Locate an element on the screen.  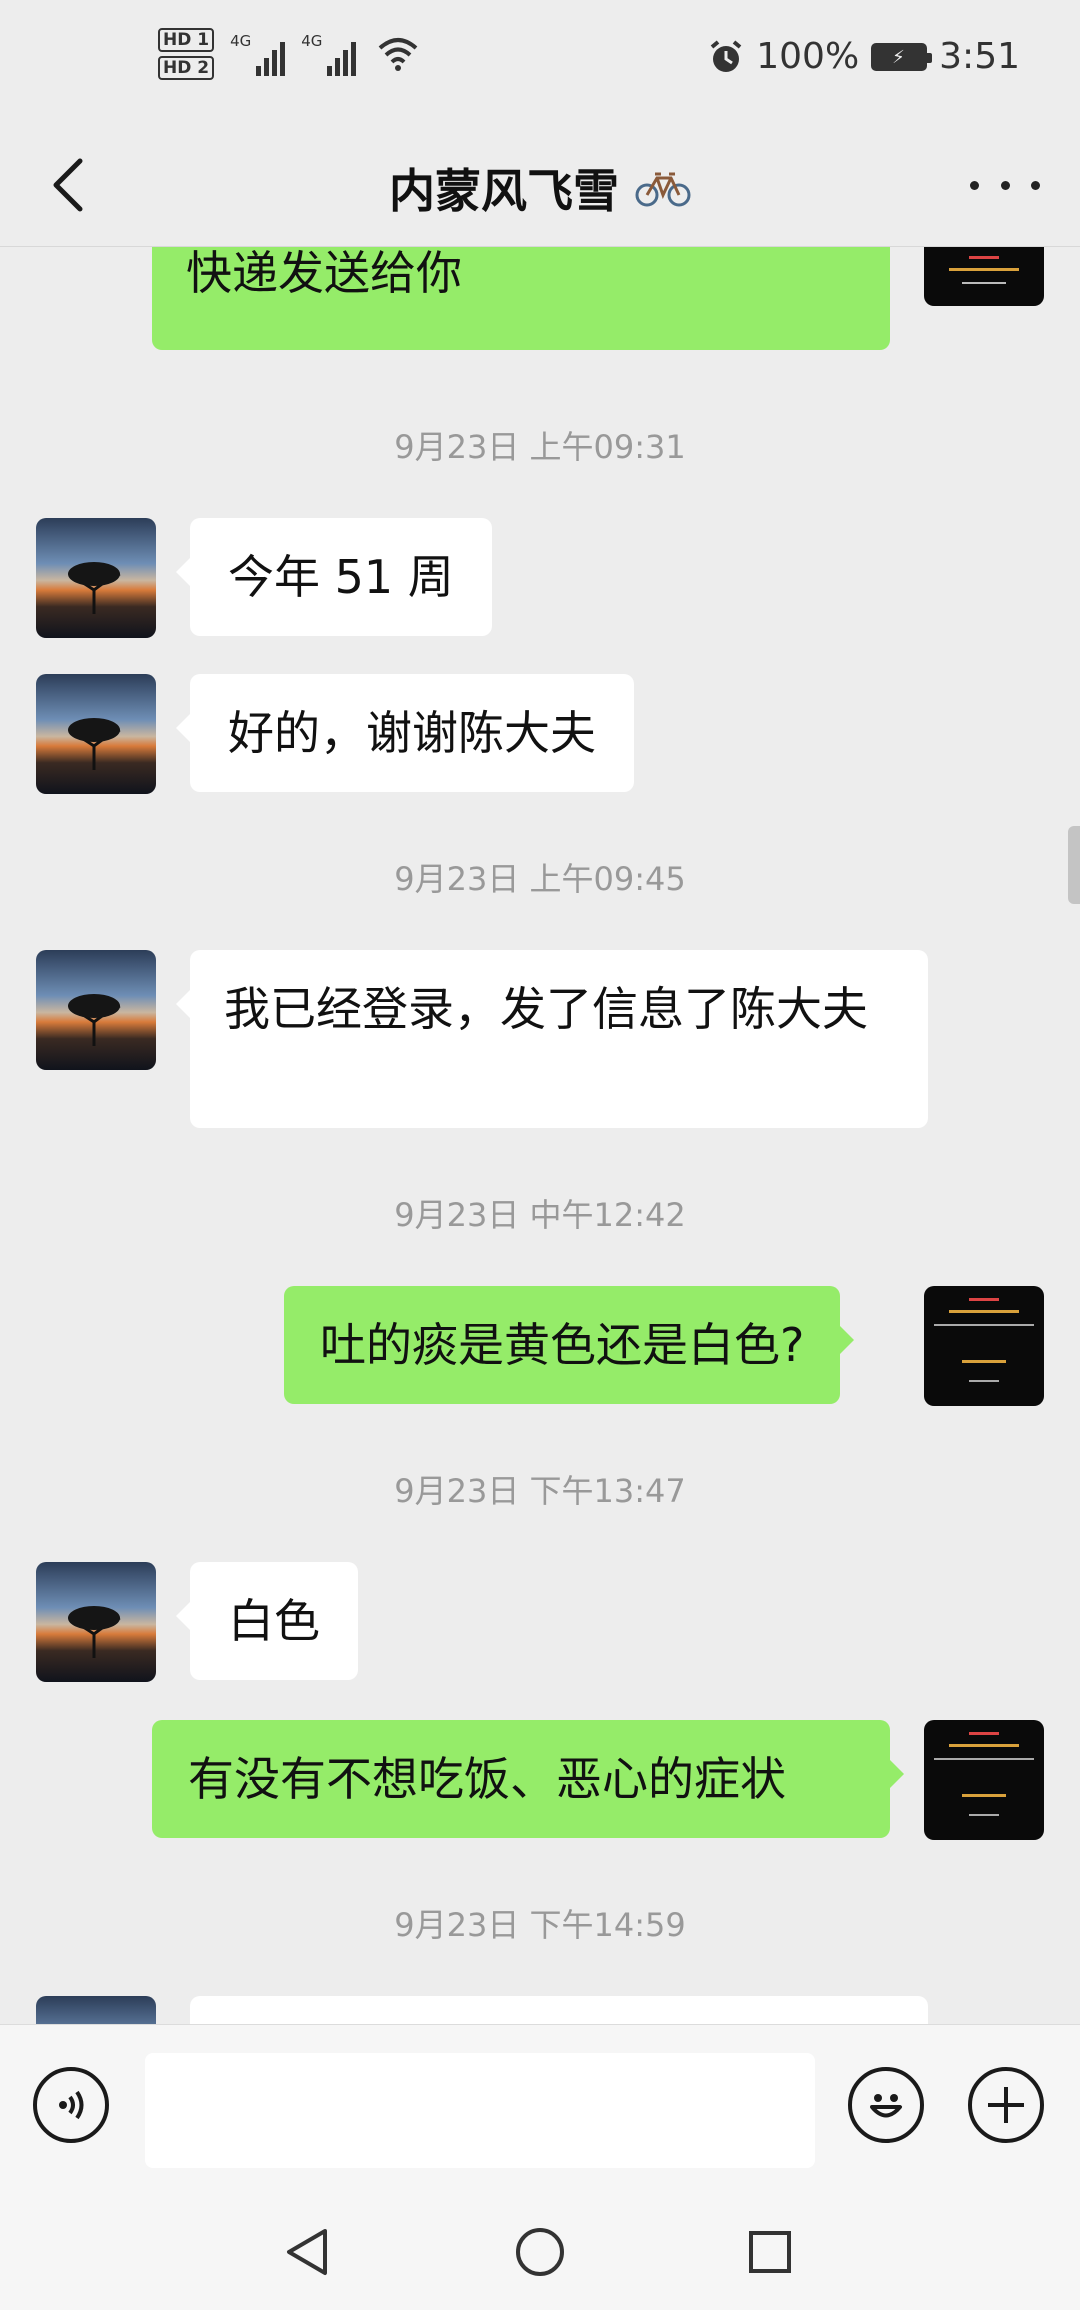
emoji-icon is located at coordinates (886, 2106).